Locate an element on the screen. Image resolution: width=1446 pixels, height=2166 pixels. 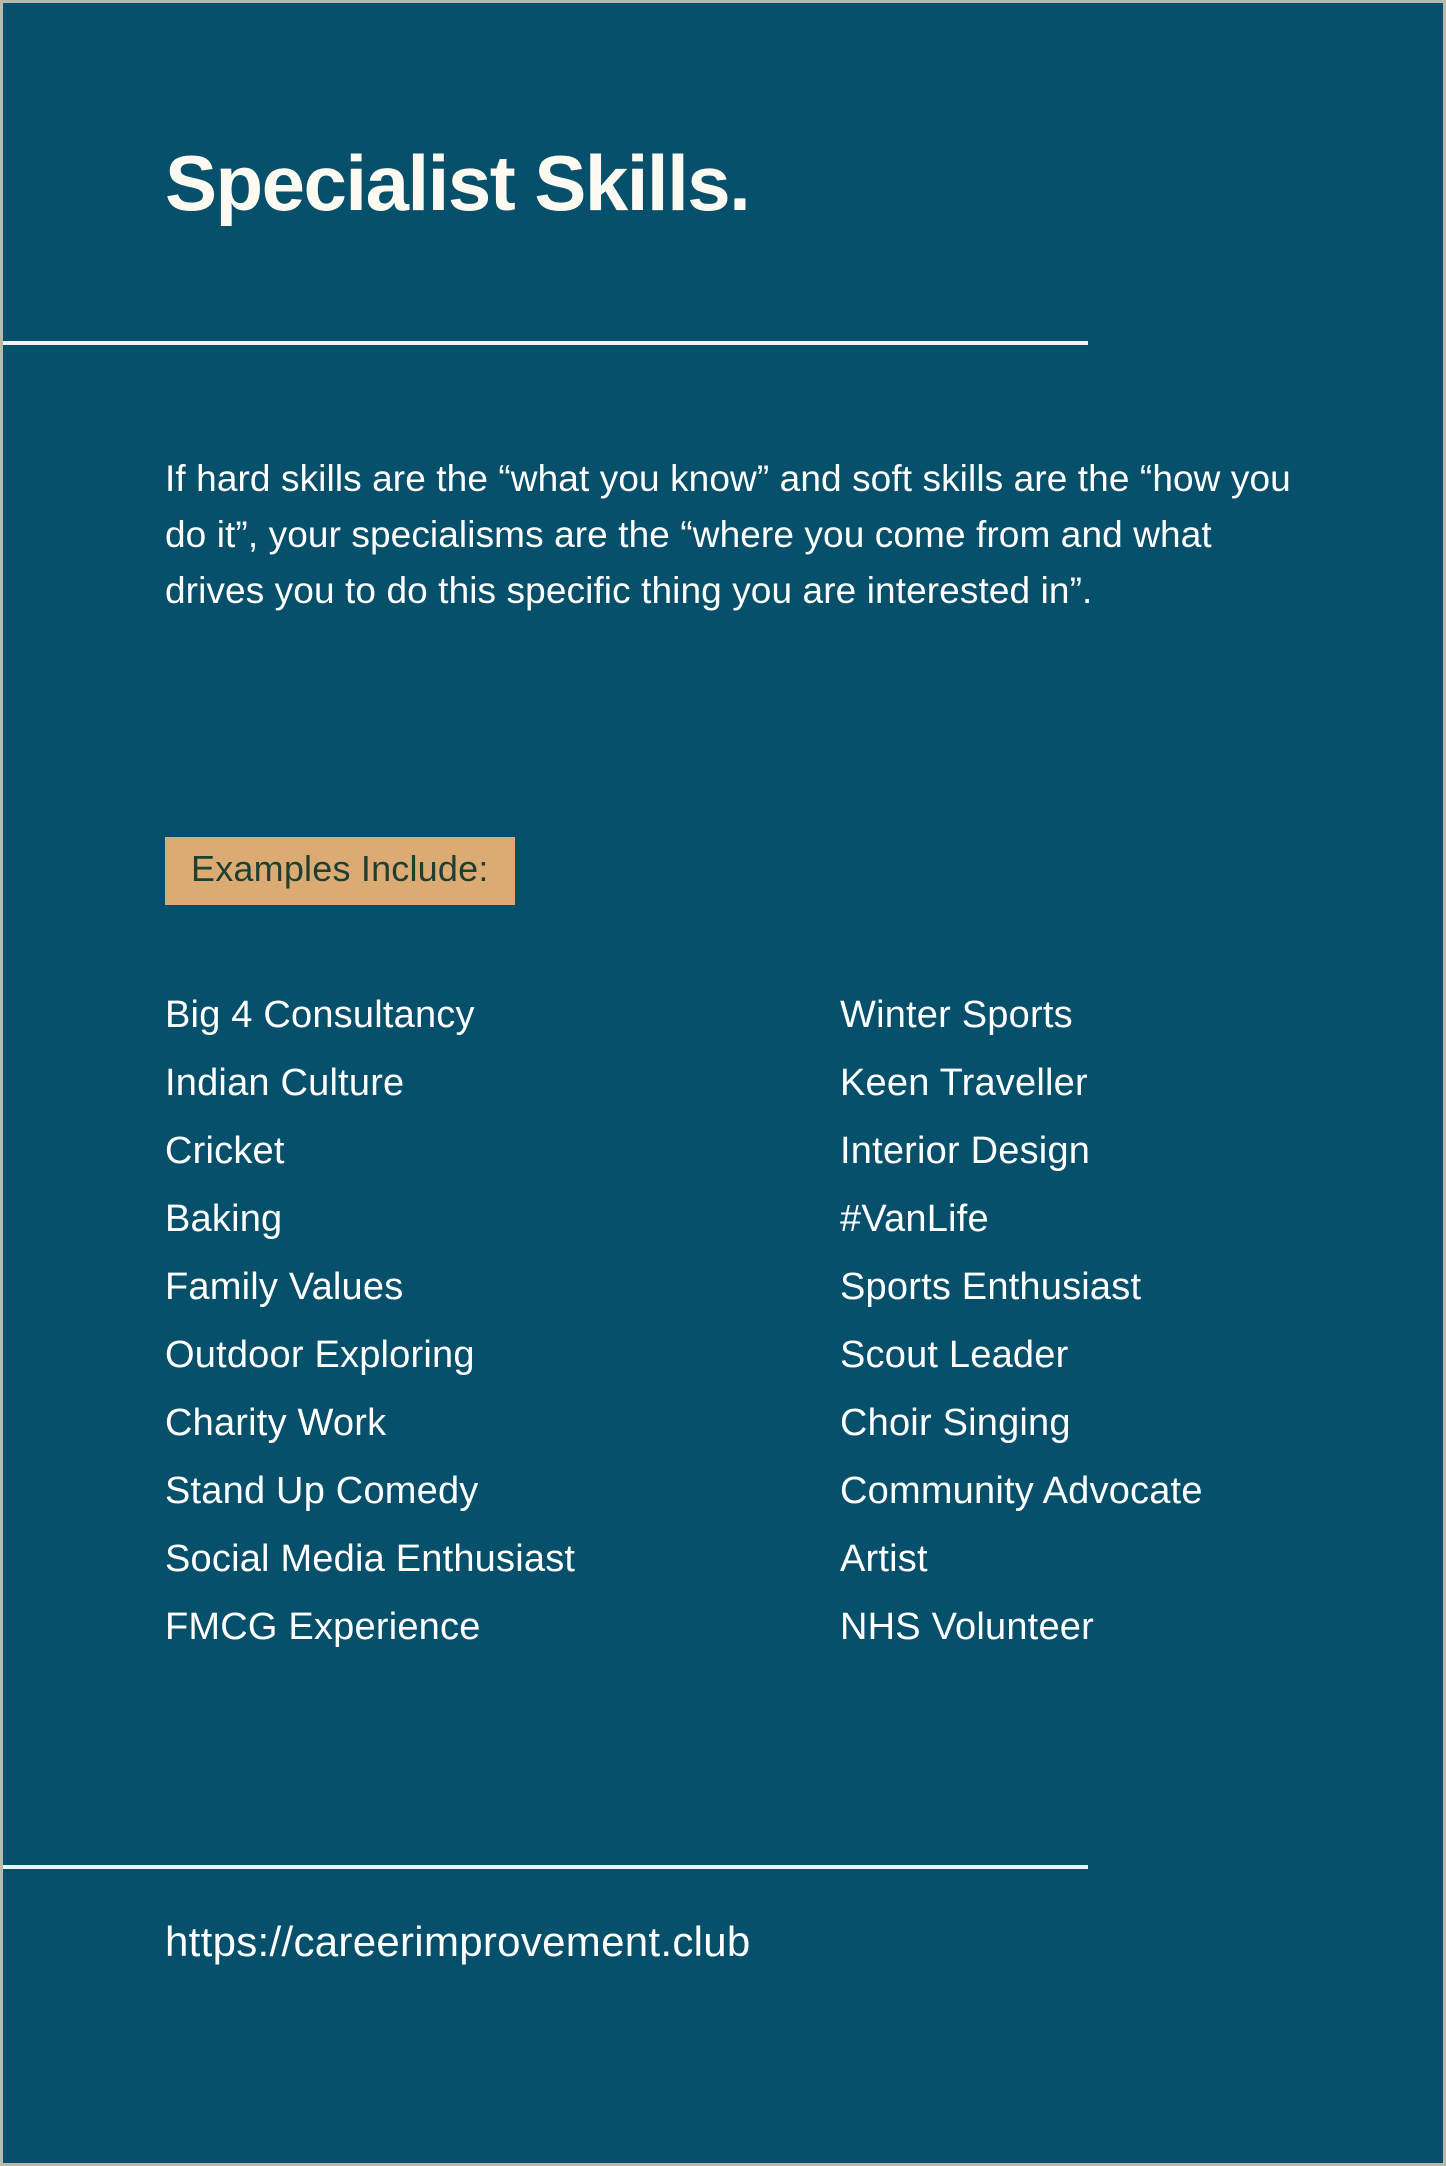
list-item: Family Values is located at coordinates (284, 1287).